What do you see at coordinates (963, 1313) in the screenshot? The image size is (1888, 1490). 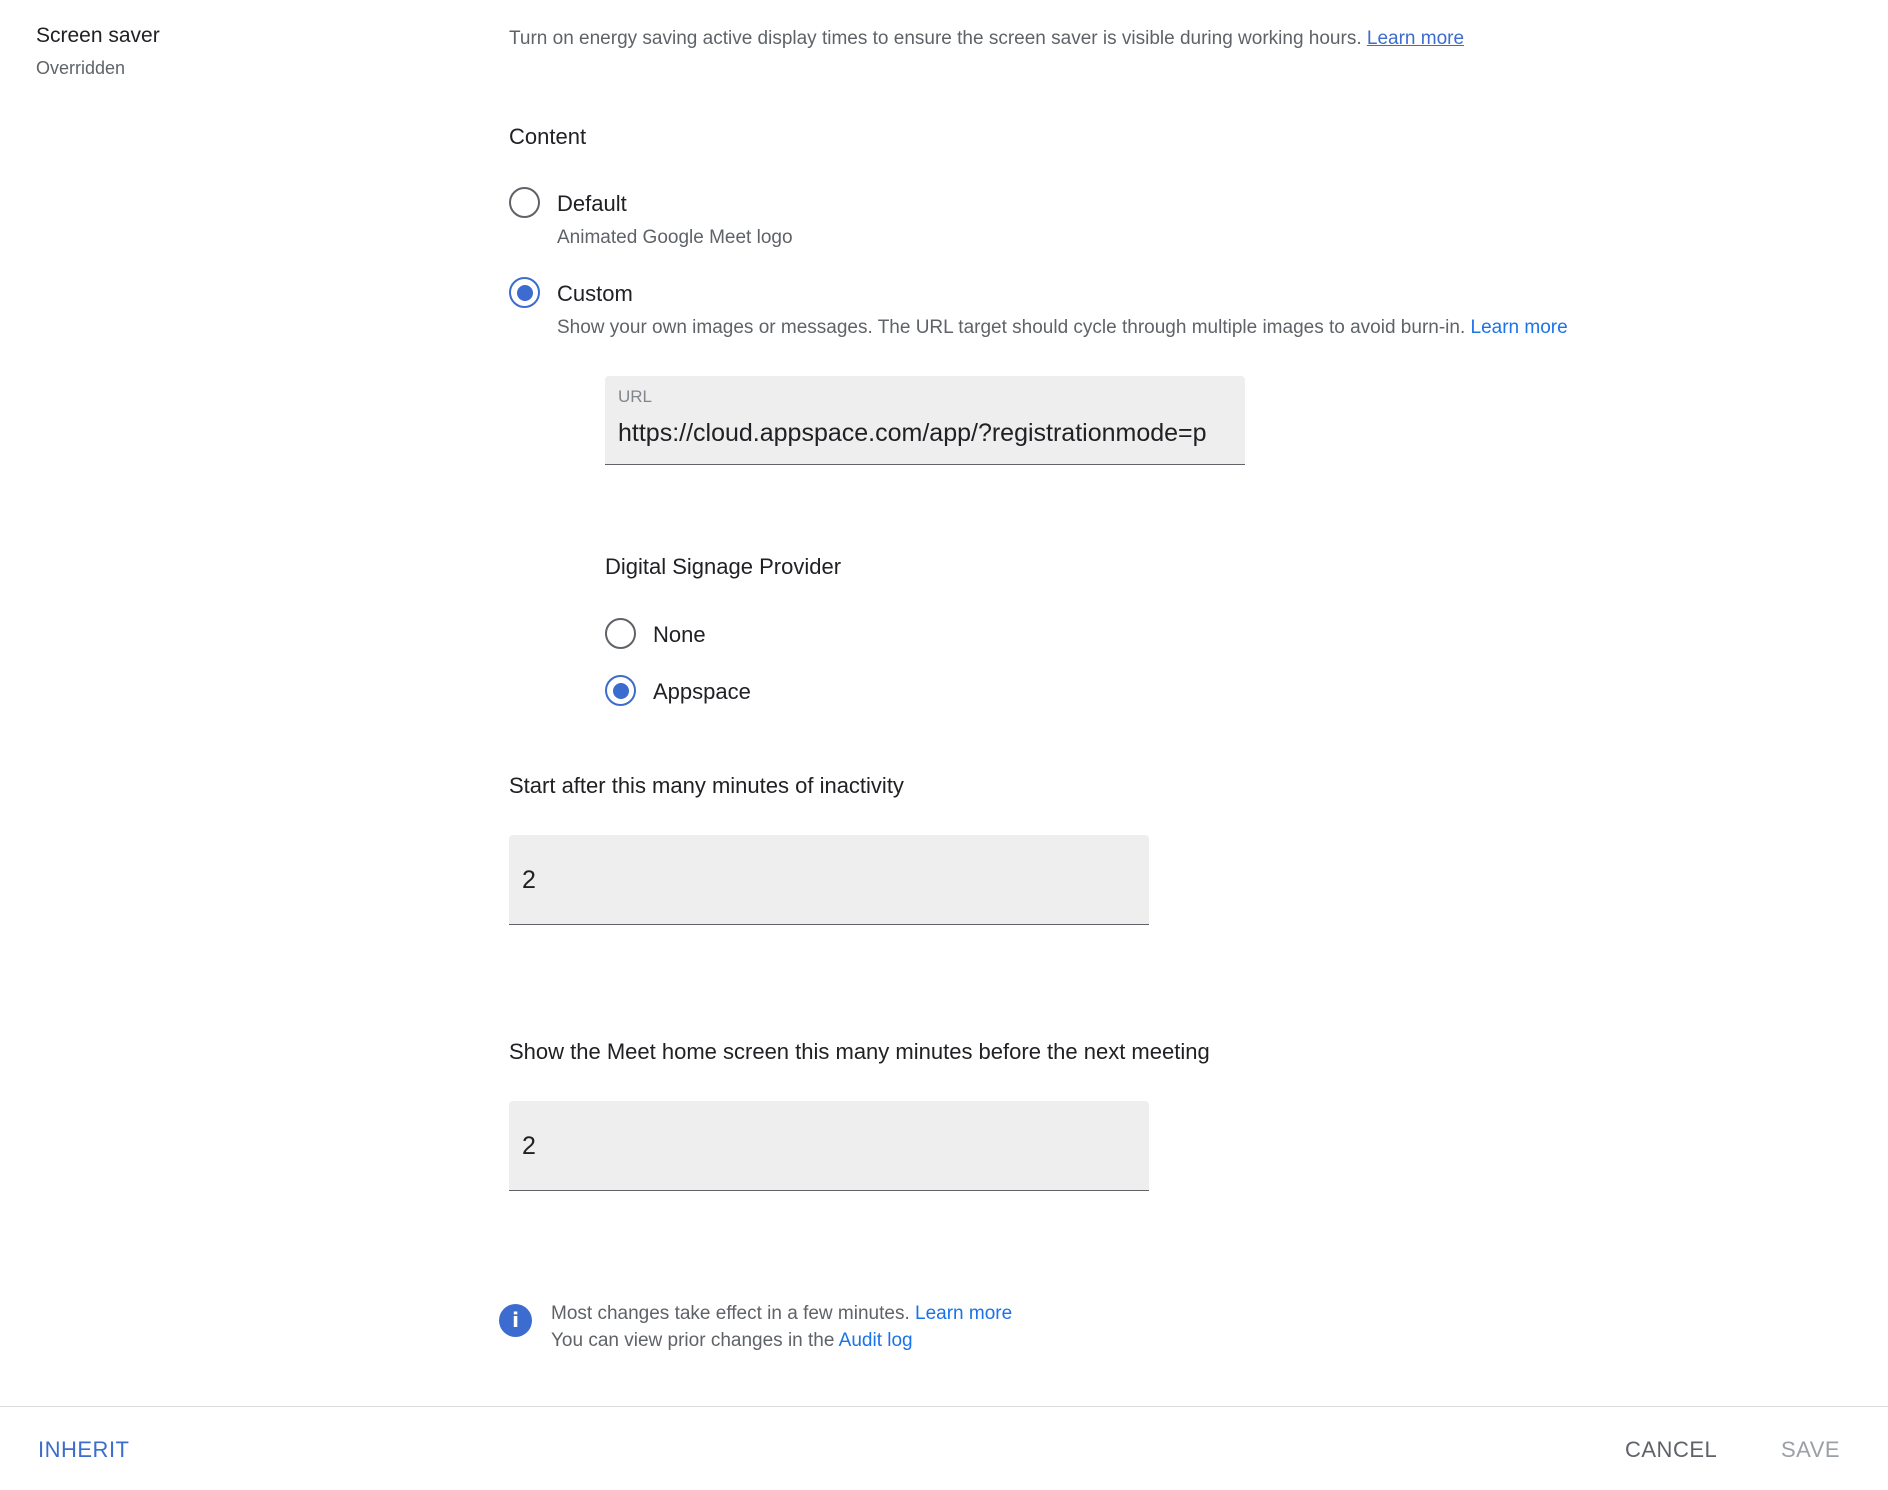 I see `info-learn-more-link: Learn more` at bounding box center [963, 1313].